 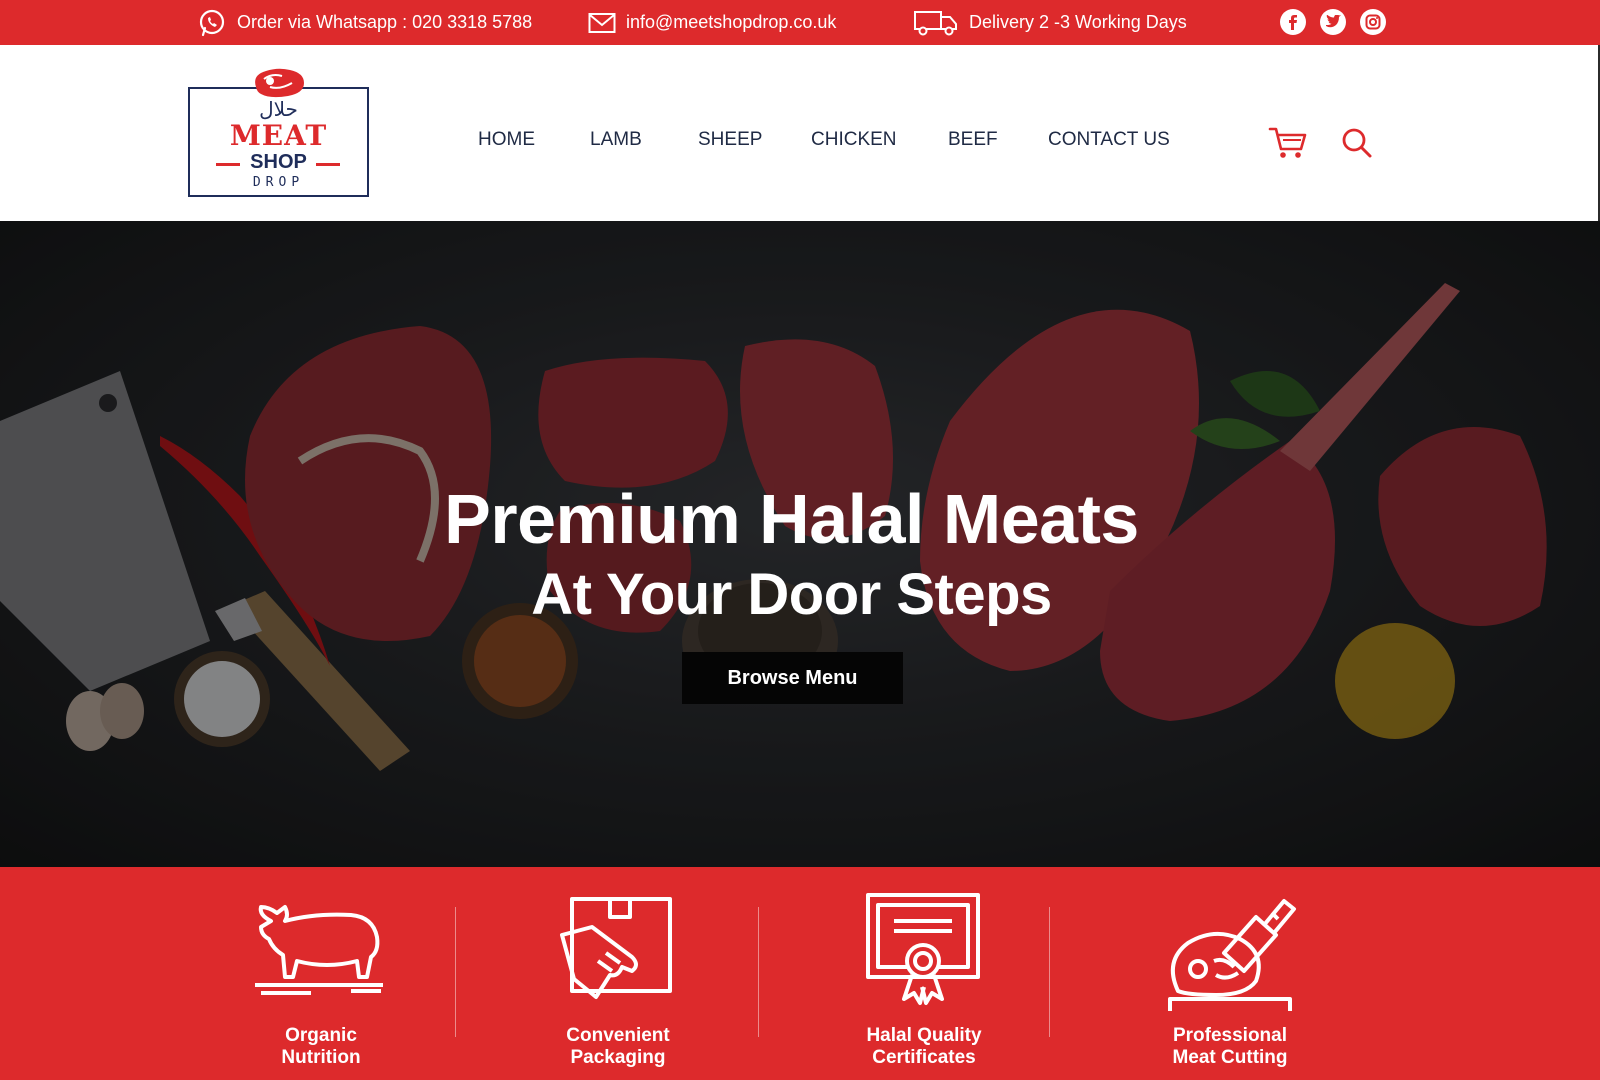 I want to click on feature-label: Halal Quality Certificates, so click(x=924, y=1047).